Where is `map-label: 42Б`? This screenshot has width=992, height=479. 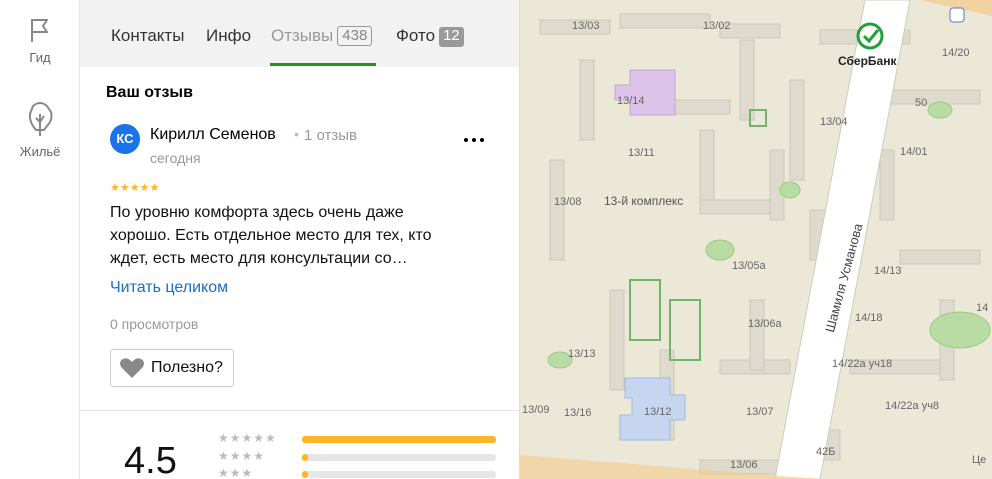 map-label: 42Б is located at coordinates (826, 452).